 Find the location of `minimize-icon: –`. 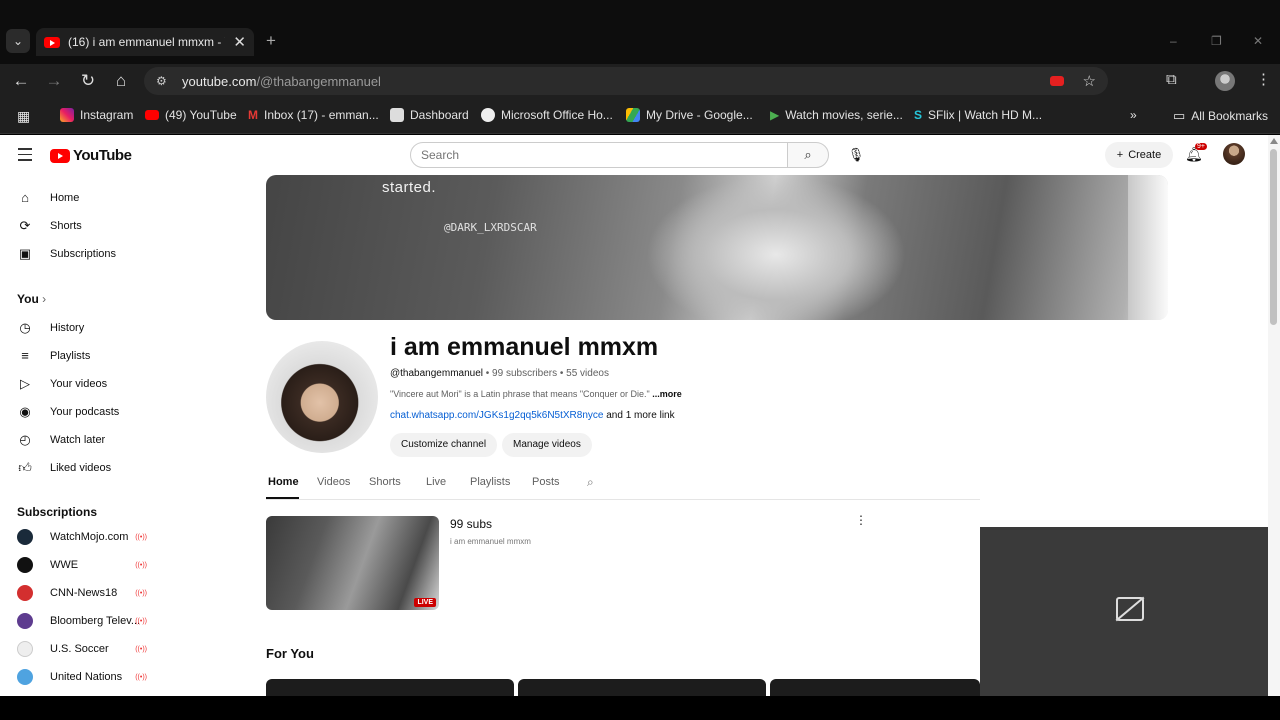

minimize-icon: – is located at coordinates (1173, 41).